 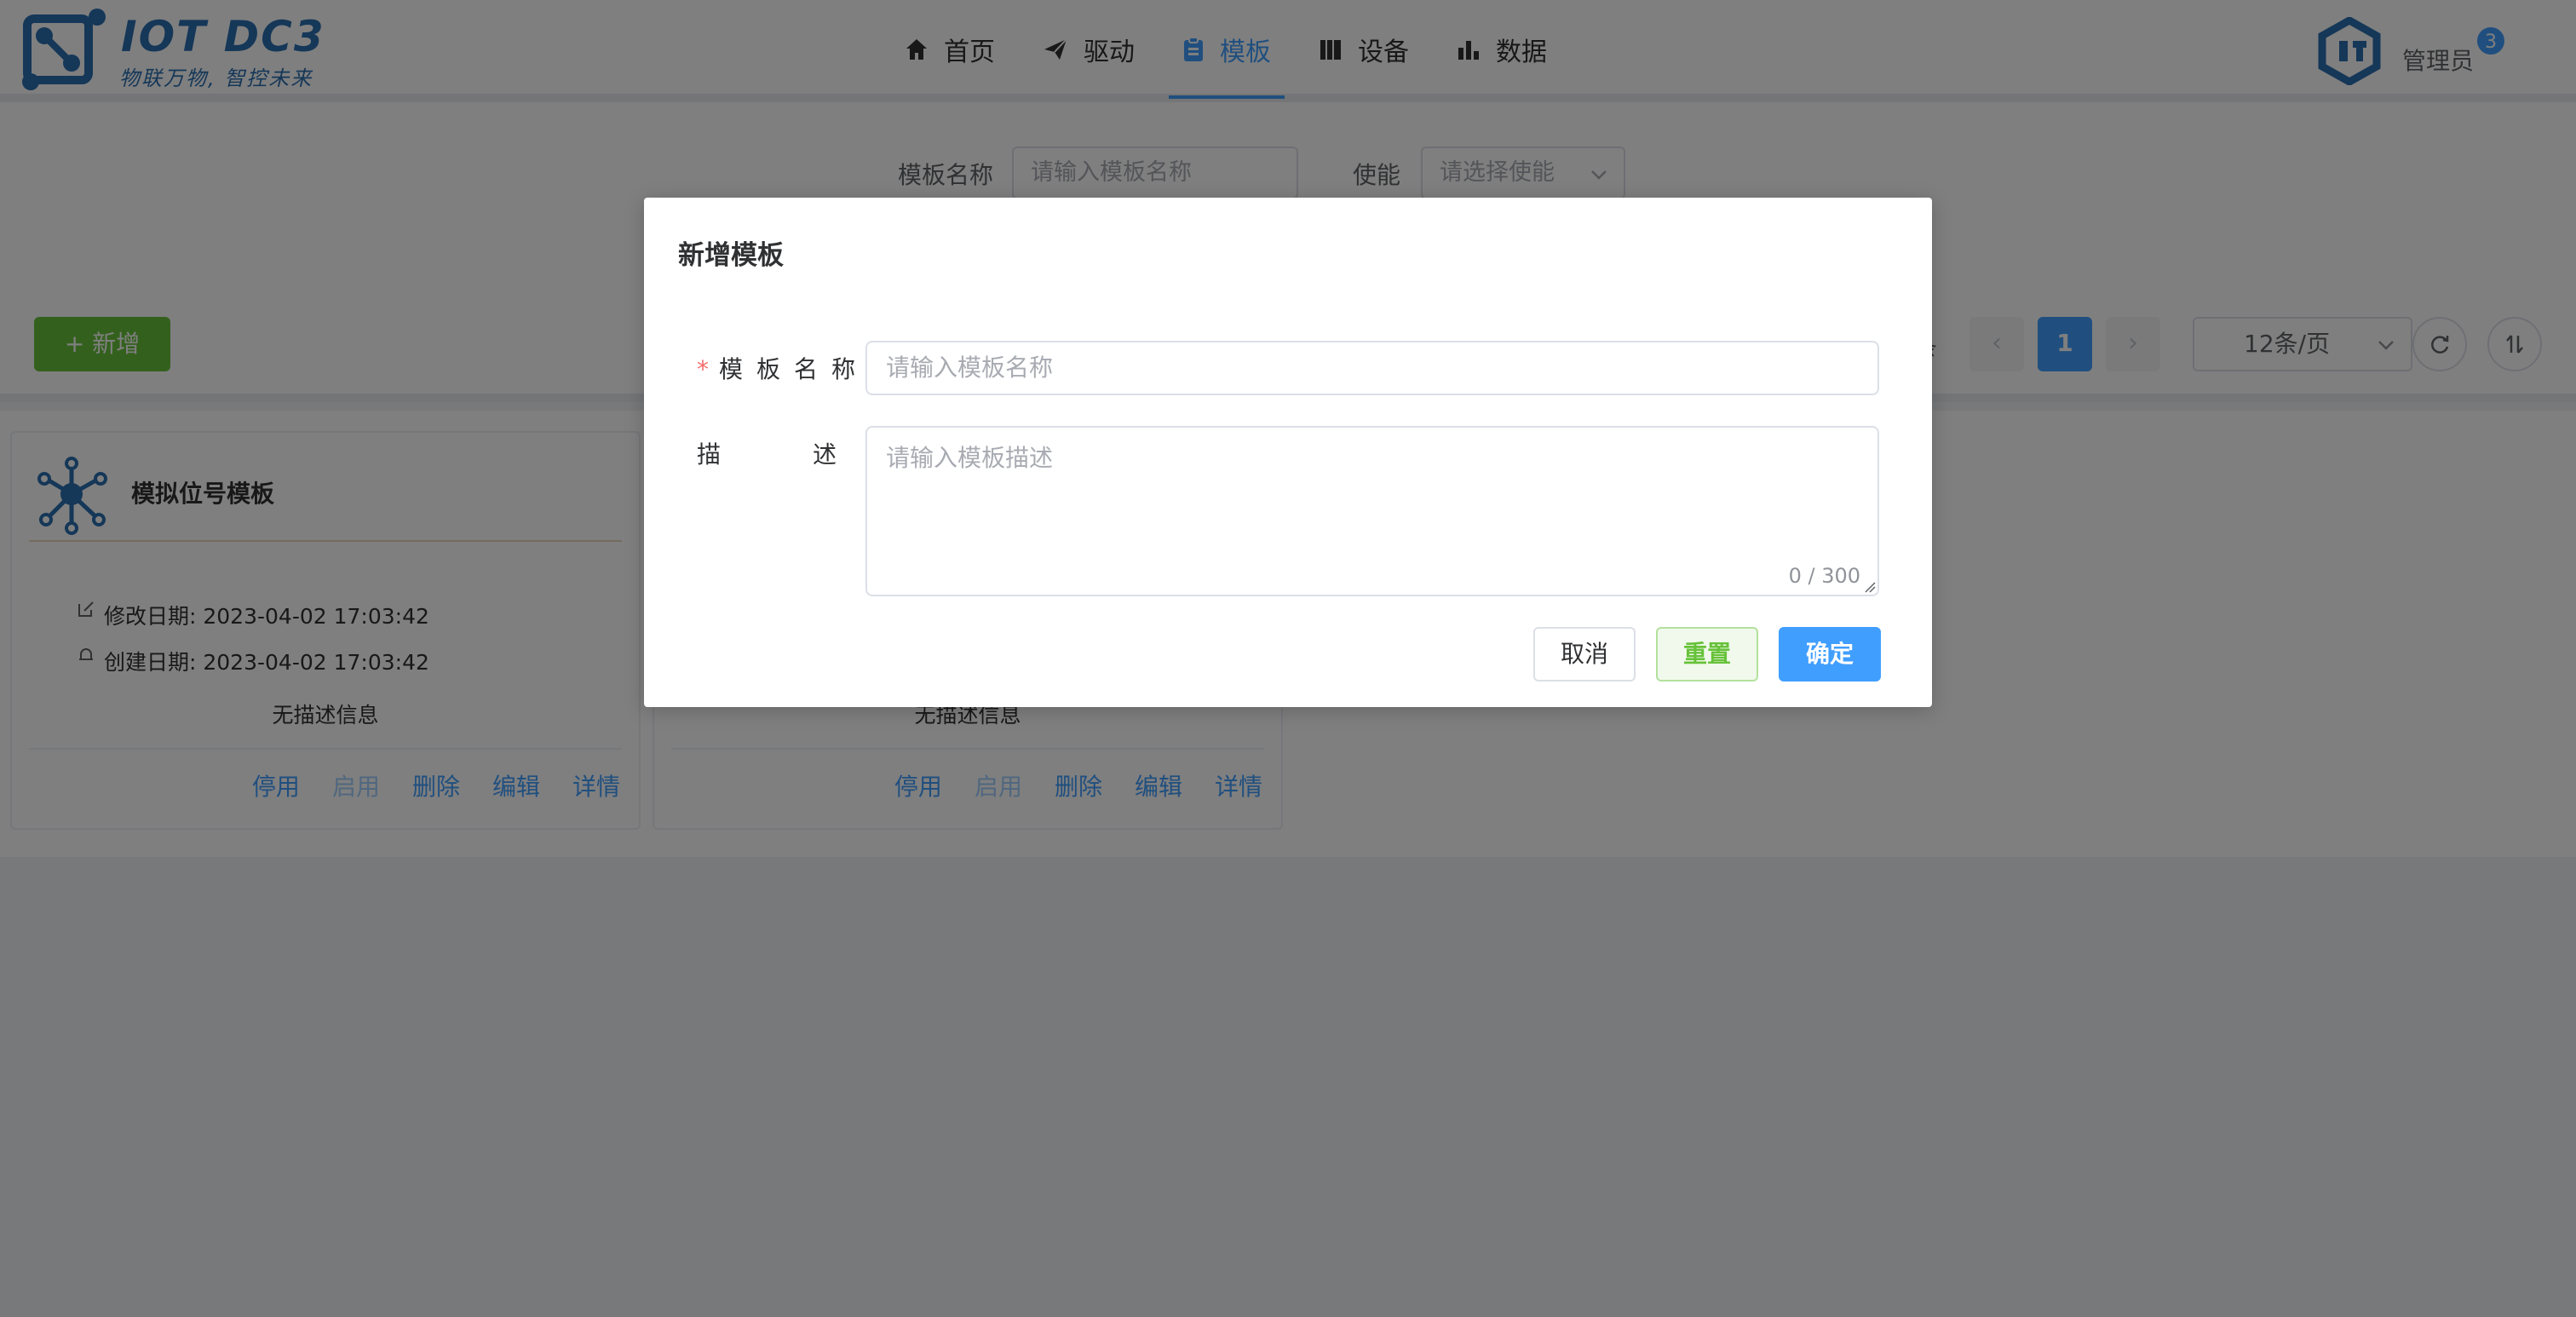 What do you see at coordinates (795, 369) in the screenshot?
I see `template-name-label-text: 模板名称` at bounding box center [795, 369].